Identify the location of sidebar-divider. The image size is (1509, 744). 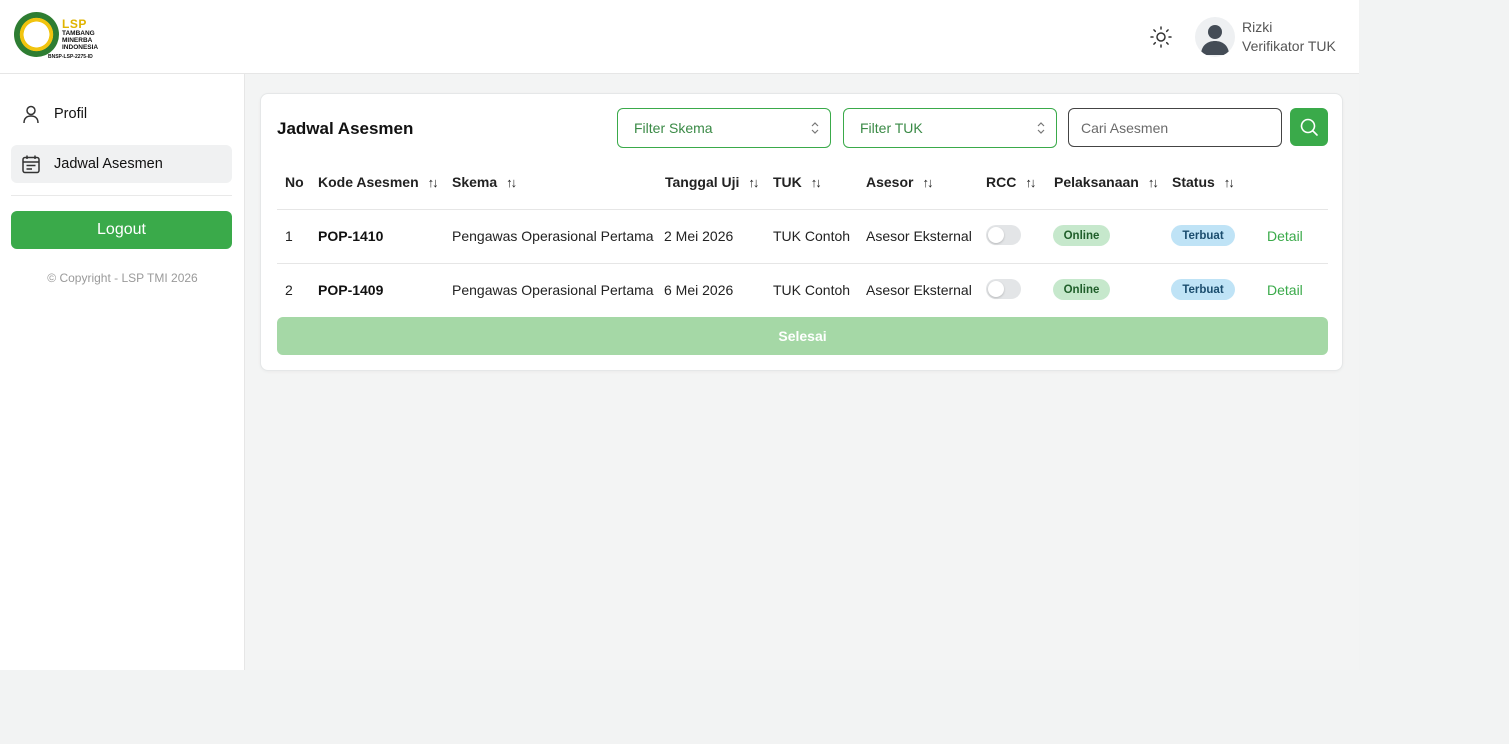
(121, 195).